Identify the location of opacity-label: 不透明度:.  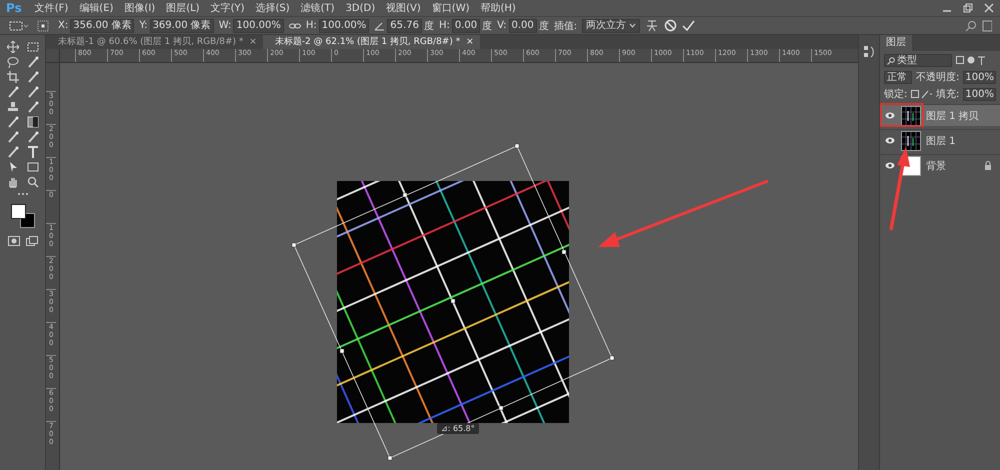
(938, 77).